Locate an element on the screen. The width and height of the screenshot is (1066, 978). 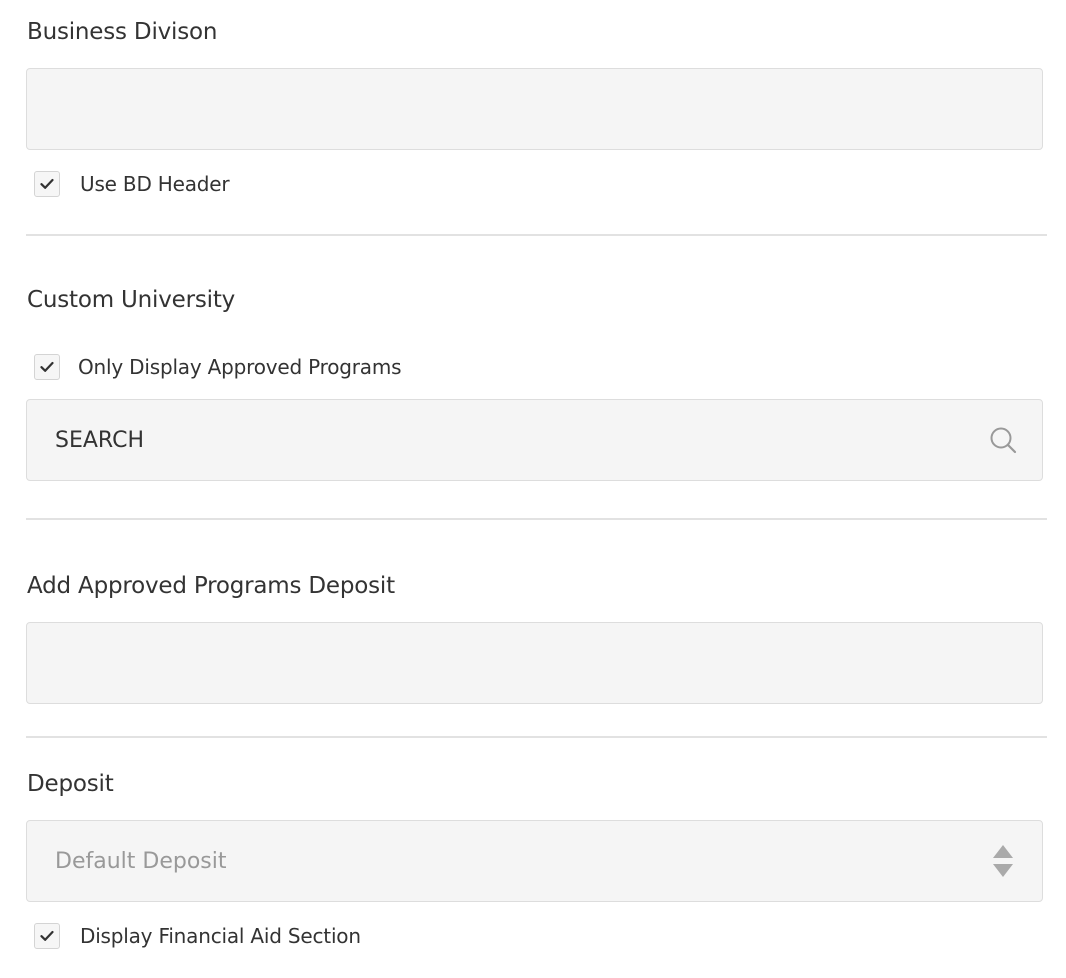
custom-university-label: Custom University is located at coordinates (131, 300).